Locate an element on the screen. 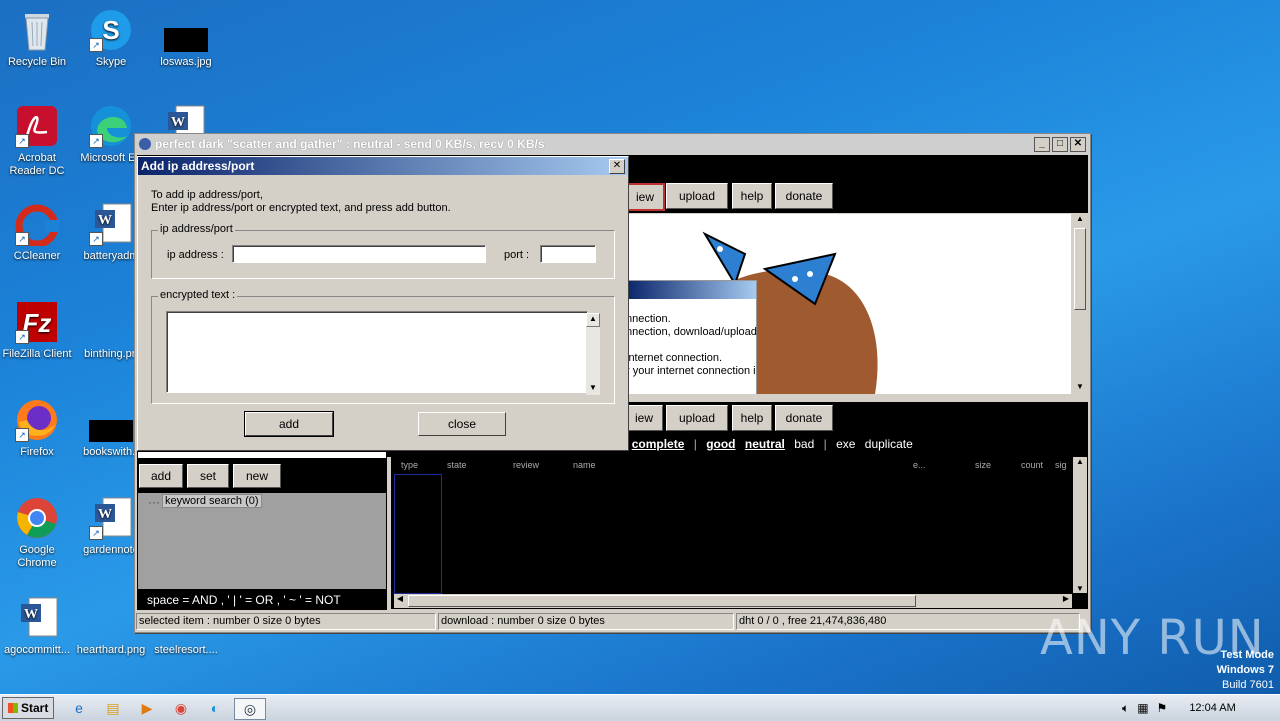 This screenshot has width=1280, height=721. filter-complete: complete is located at coordinates (658, 444).